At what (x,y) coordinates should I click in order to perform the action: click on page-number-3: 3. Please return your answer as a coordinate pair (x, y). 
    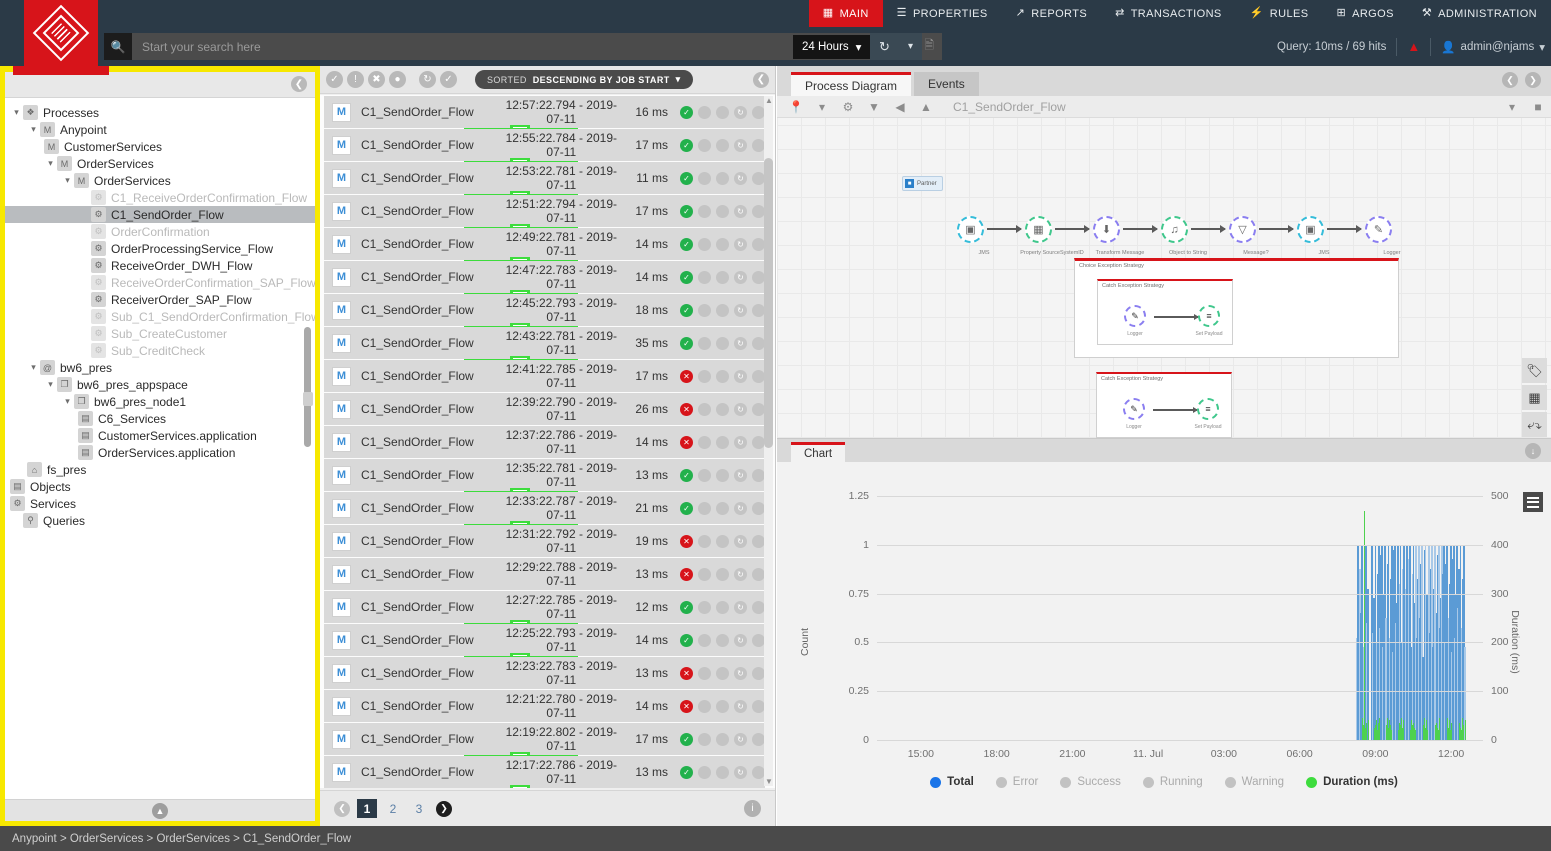
    Looking at the image, I should click on (419, 808).